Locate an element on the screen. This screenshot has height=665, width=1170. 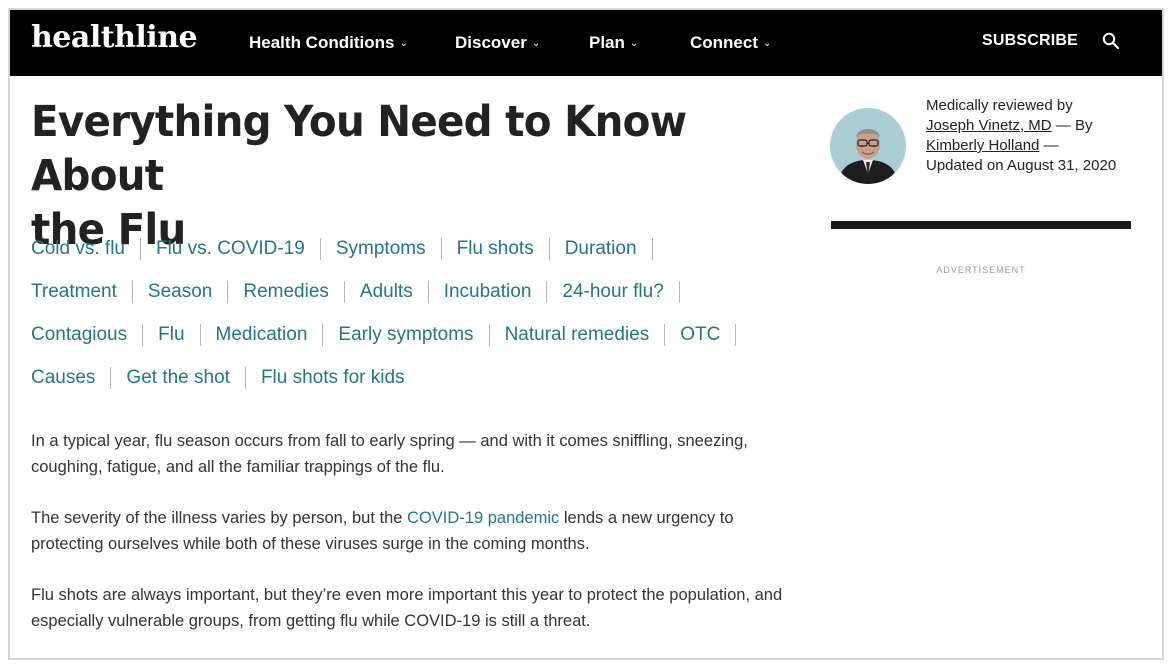
toc-link-symptoms: Symptoms is located at coordinates (389, 249).